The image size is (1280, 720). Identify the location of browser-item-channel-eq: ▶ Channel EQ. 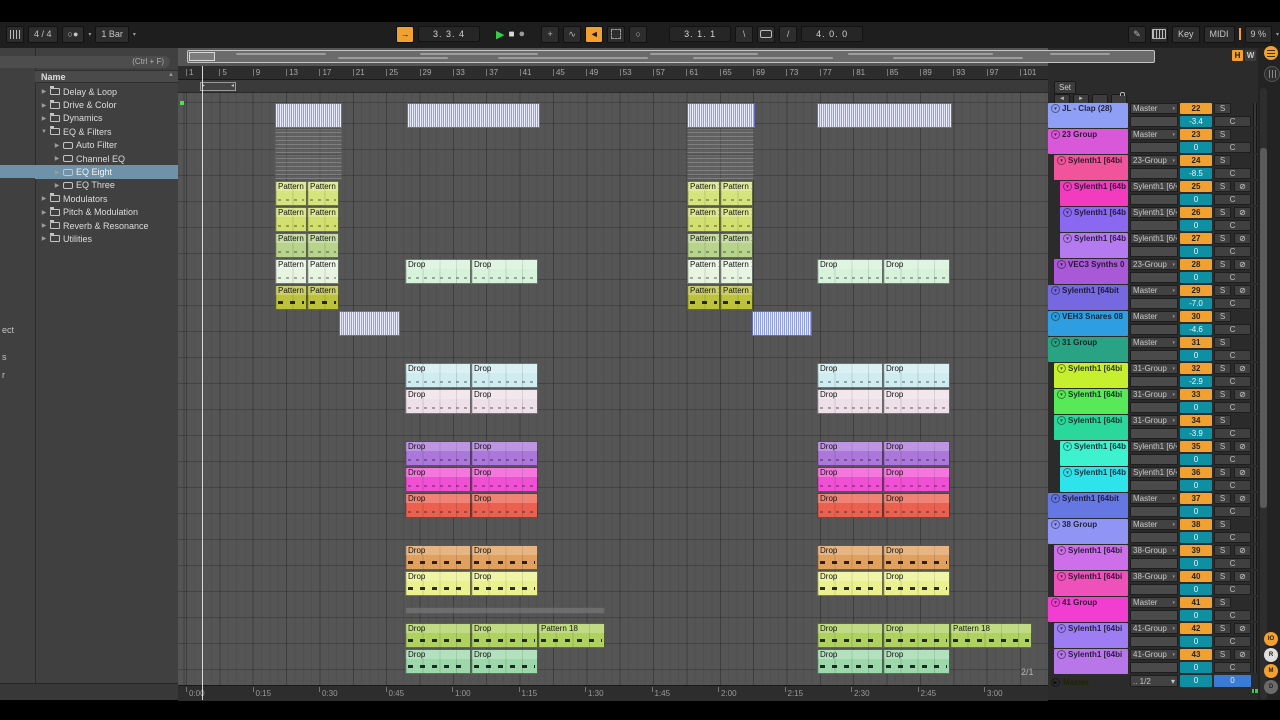
(106, 158).